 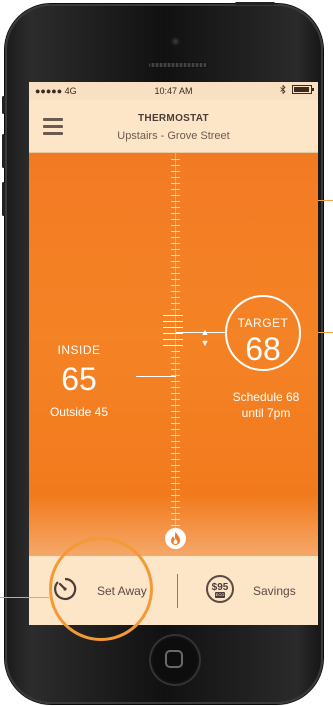 I want to click on temperature-ruler, so click(x=173, y=348).